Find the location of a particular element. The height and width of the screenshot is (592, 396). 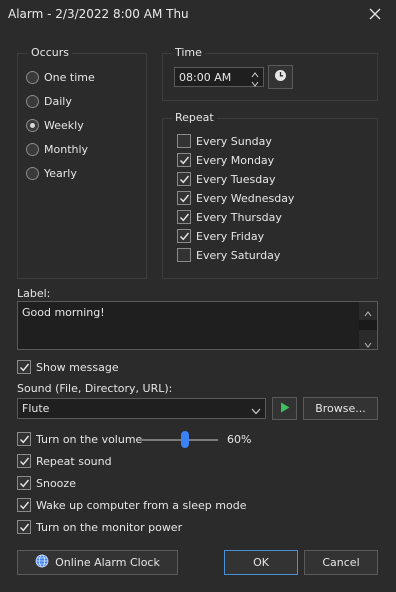

occurs-option-label: Weekly is located at coordinates (64, 125).